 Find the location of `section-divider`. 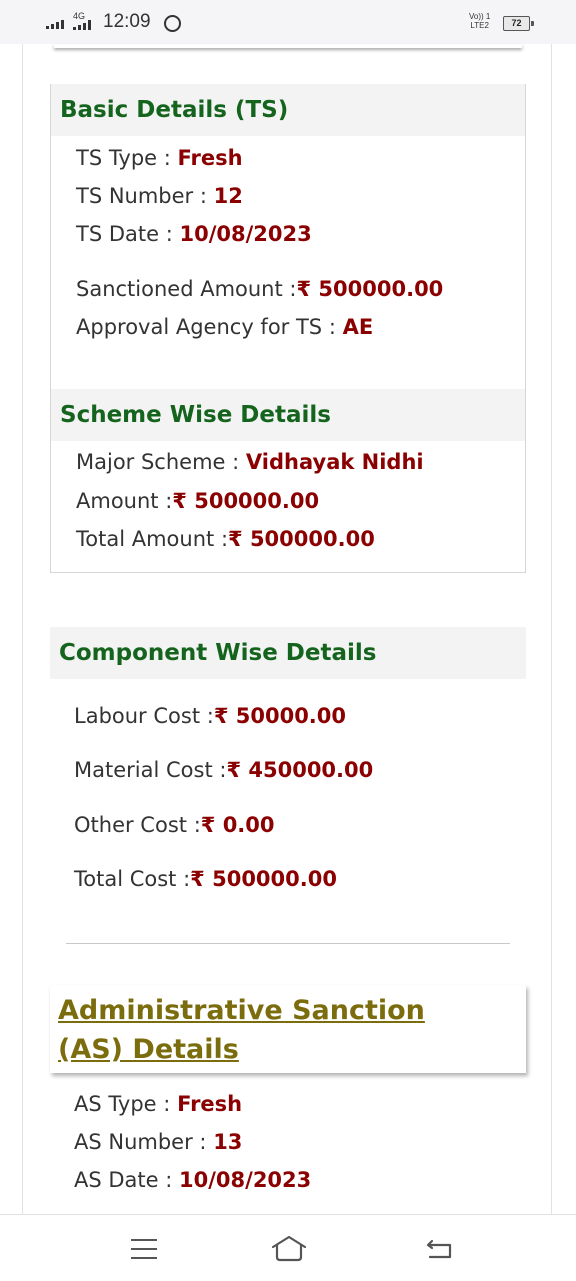

section-divider is located at coordinates (288, 943).